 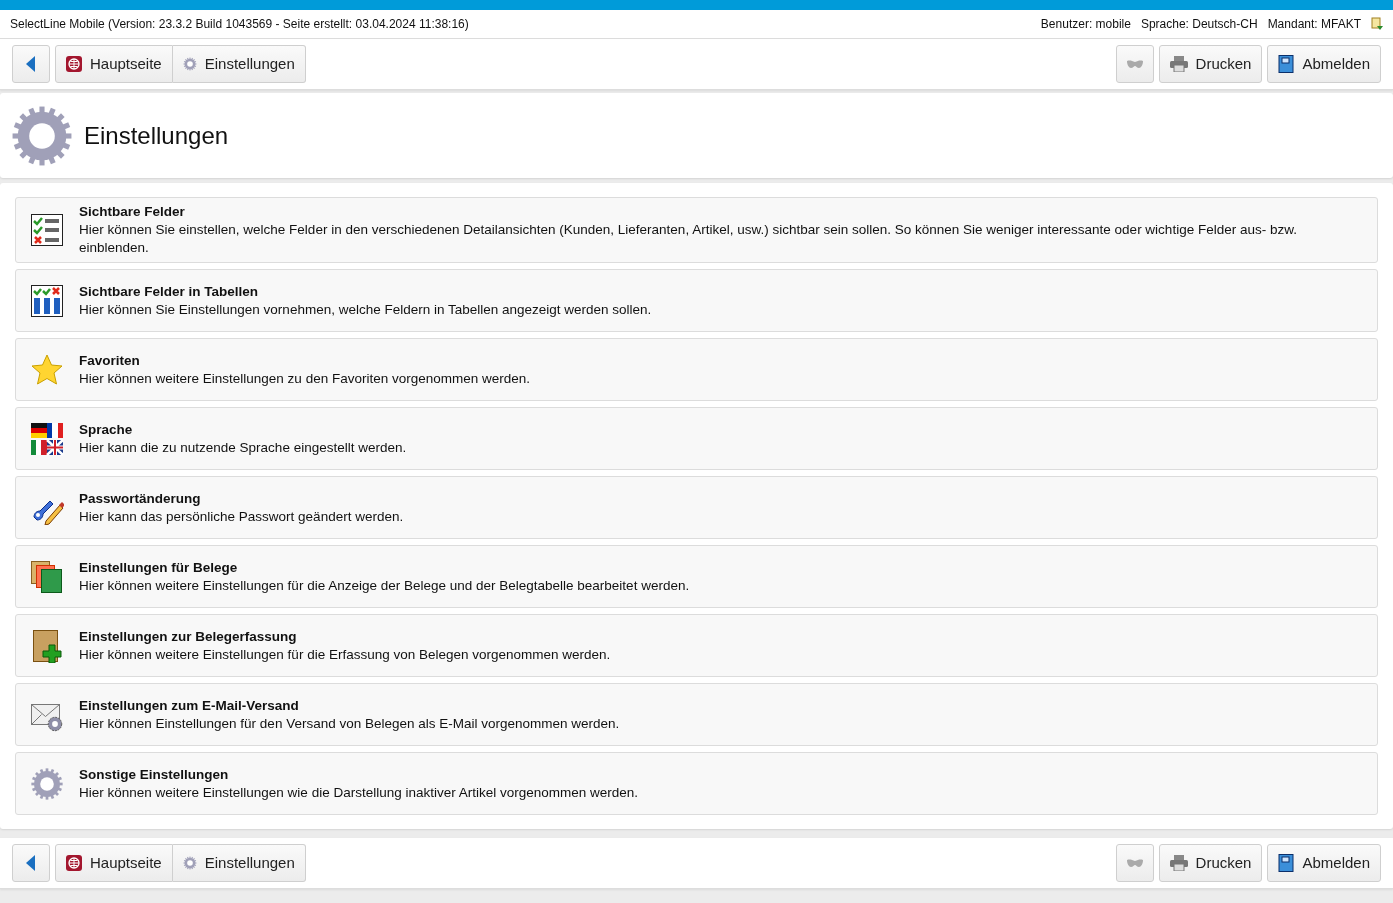 What do you see at coordinates (156, 135) in the screenshot?
I see `page-title: Einstellungen` at bounding box center [156, 135].